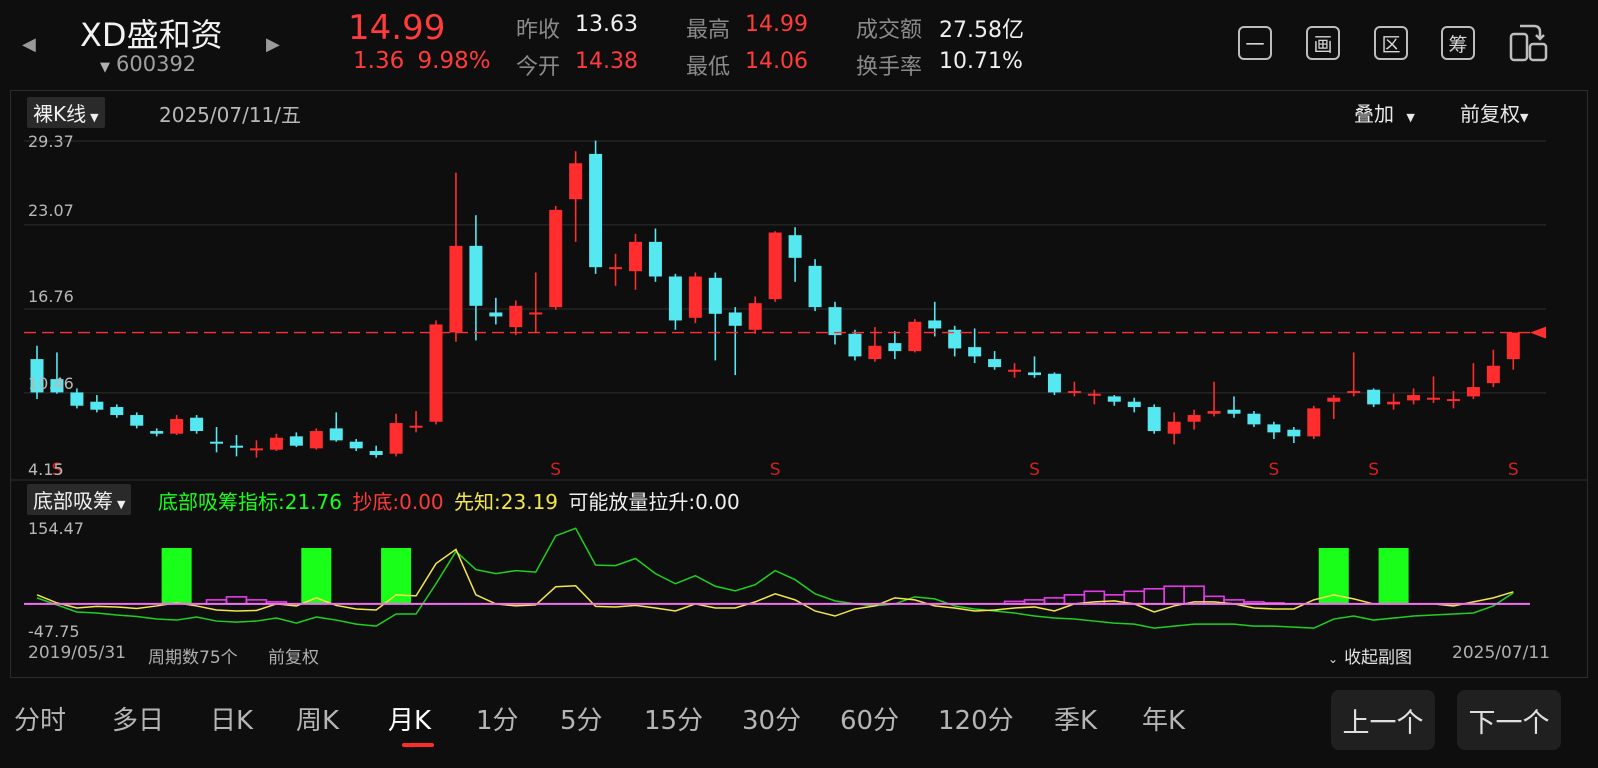  Describe the element at coordinates (1075, 718) in the screenshot. I see `tab-quarterly-k: 季K` at that location.